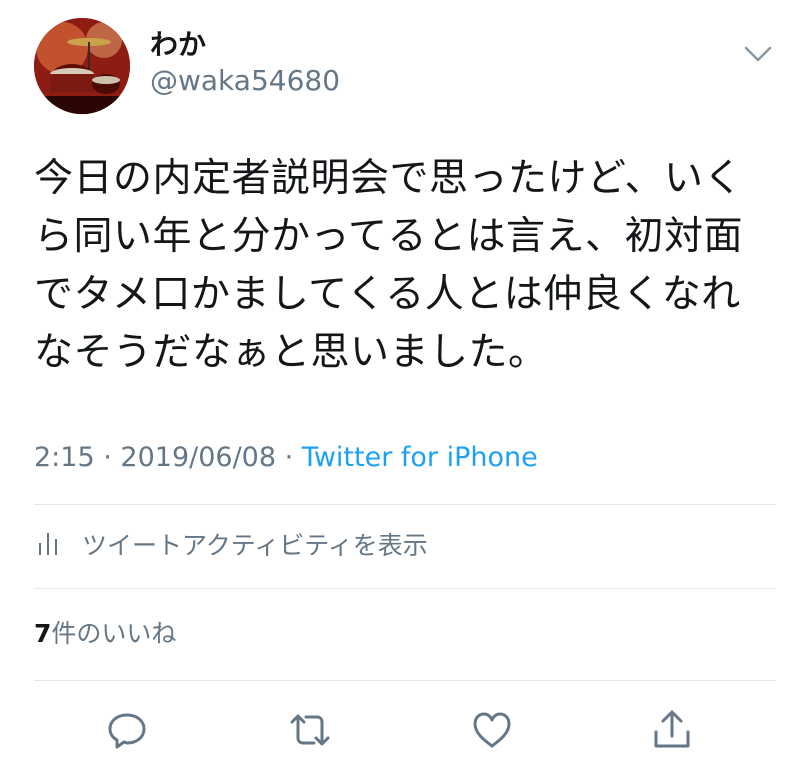 The image size is (800, 772). I want to click on likes-count: 7件のいいね, so click(105, 634).